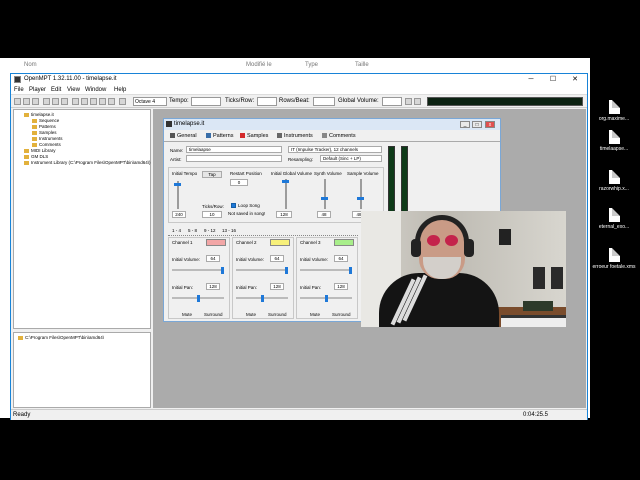 The image size is (640, 480). Describe the element at coordinates (206, 101) in the screenshot. I see `tempo-input` at that location.